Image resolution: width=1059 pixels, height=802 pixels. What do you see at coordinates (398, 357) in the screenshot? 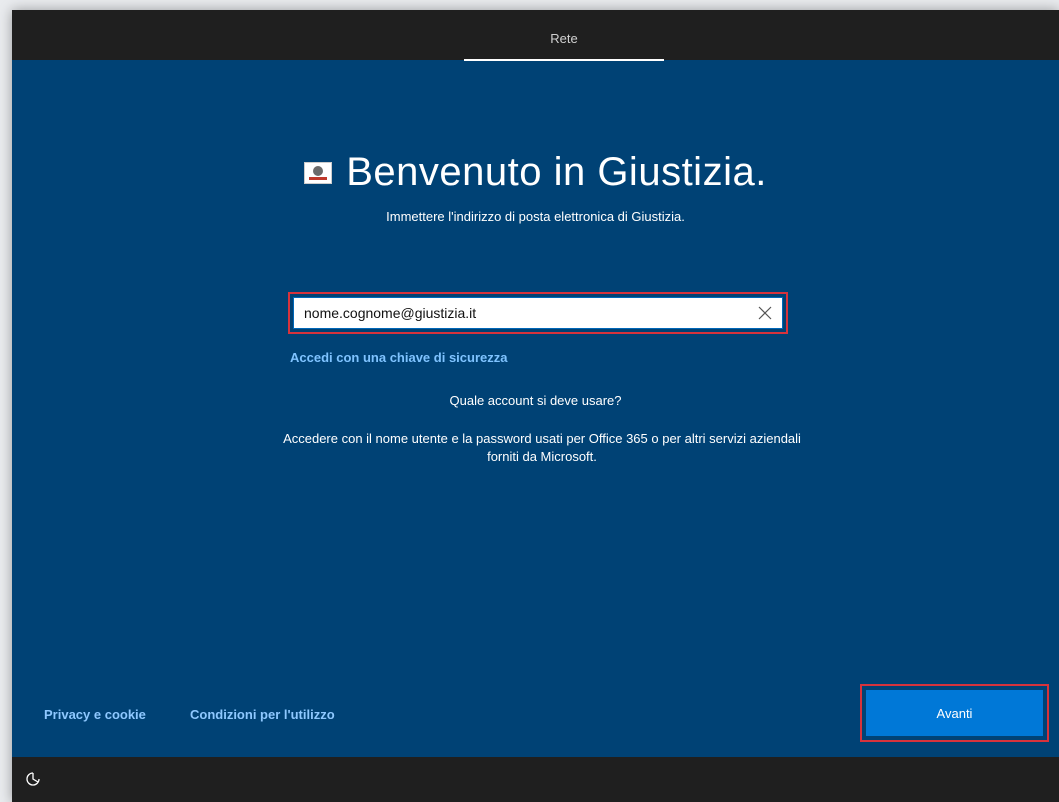
I see `security-key-link: Accedi con una chiave di sicurezza` at bounding box center [398, 357].